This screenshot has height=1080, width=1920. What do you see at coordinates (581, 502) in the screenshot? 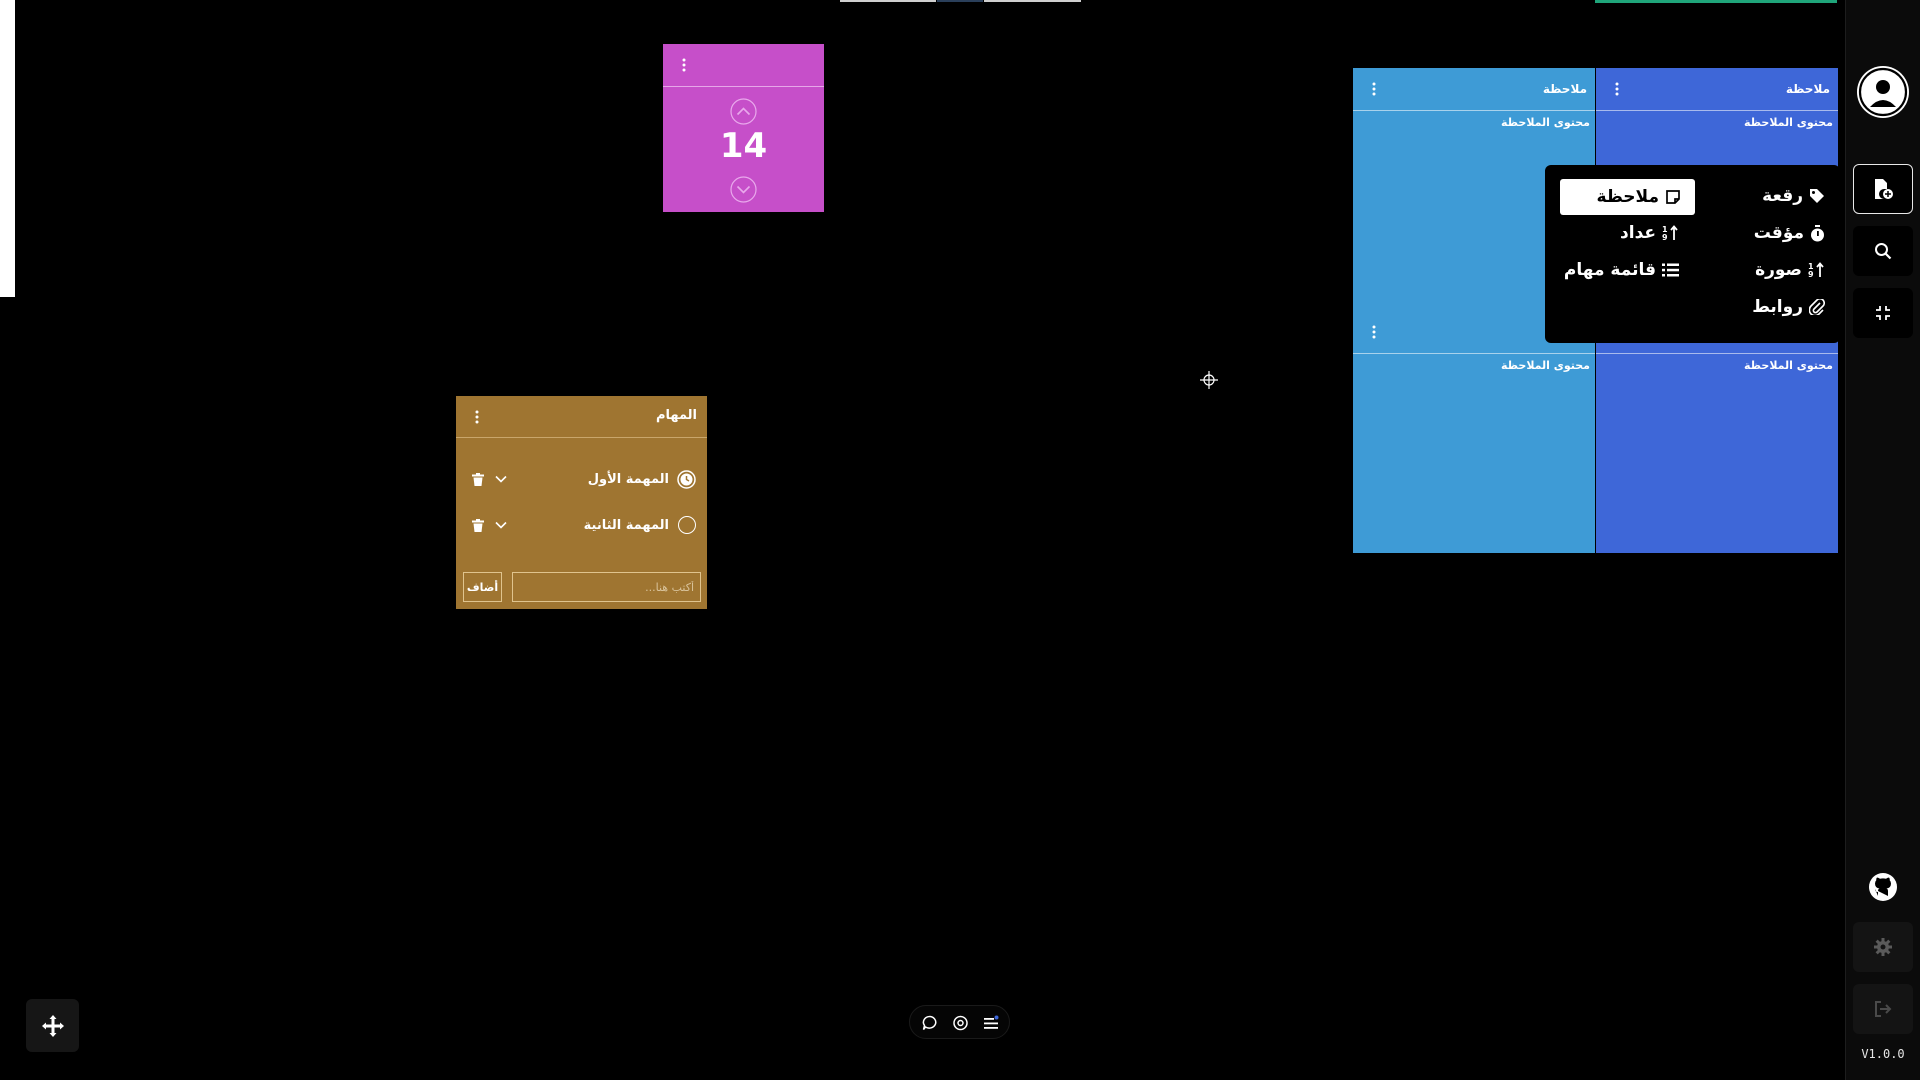
I see `task-list-widget: المهام المهمة الأول المهمة الثانية أضاف` at bounding box center [581, 502].